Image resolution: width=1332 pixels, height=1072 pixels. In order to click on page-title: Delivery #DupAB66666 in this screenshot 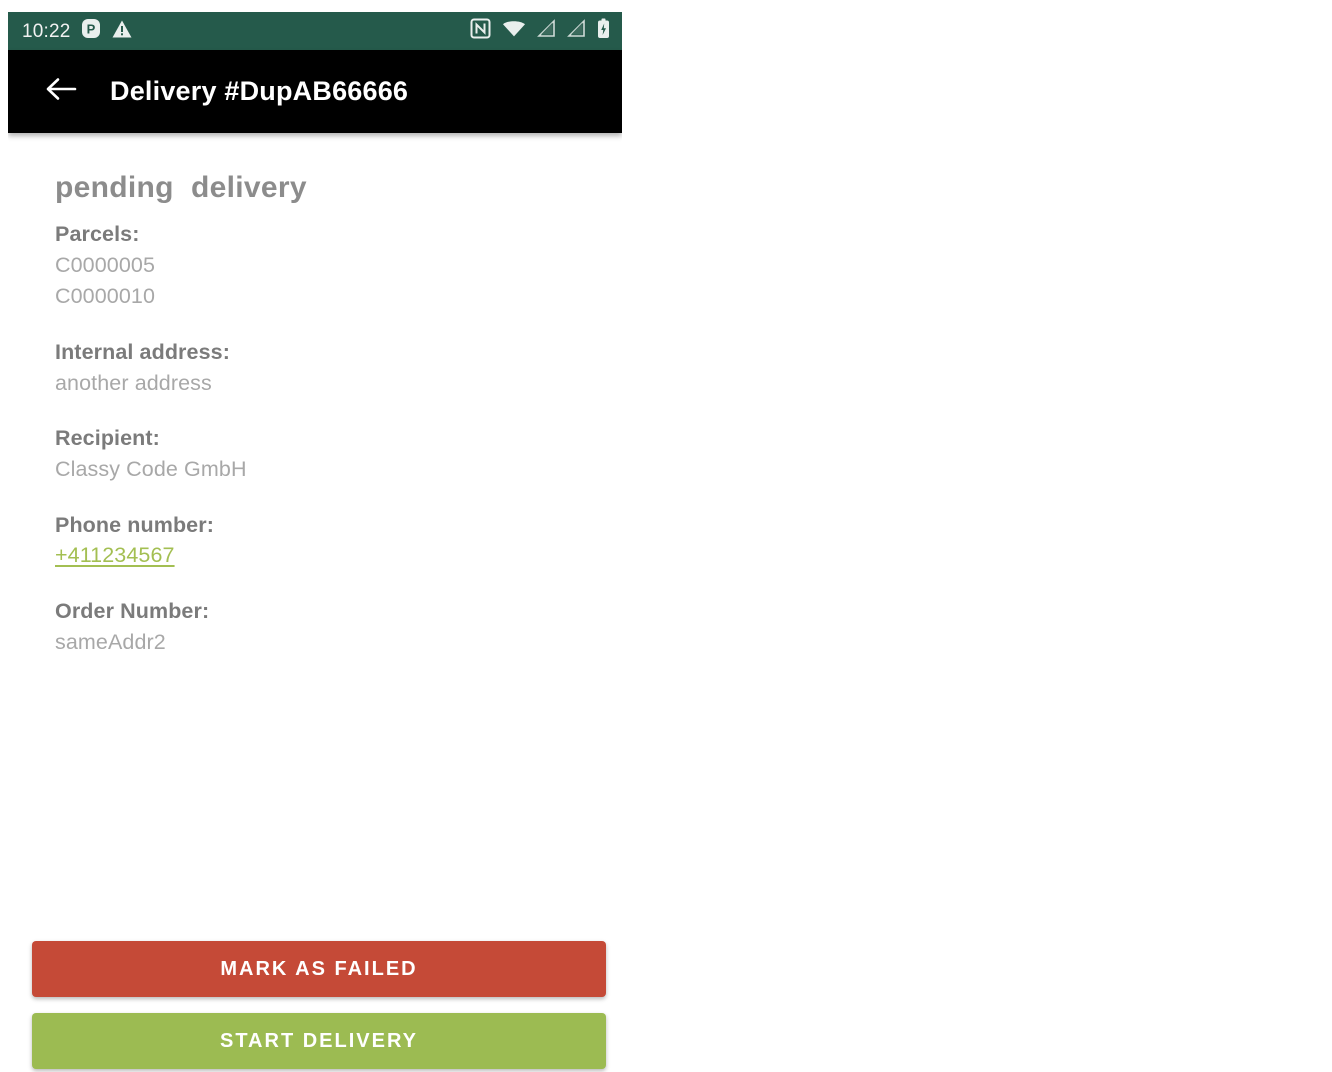, I will do `click(259, 91)`.